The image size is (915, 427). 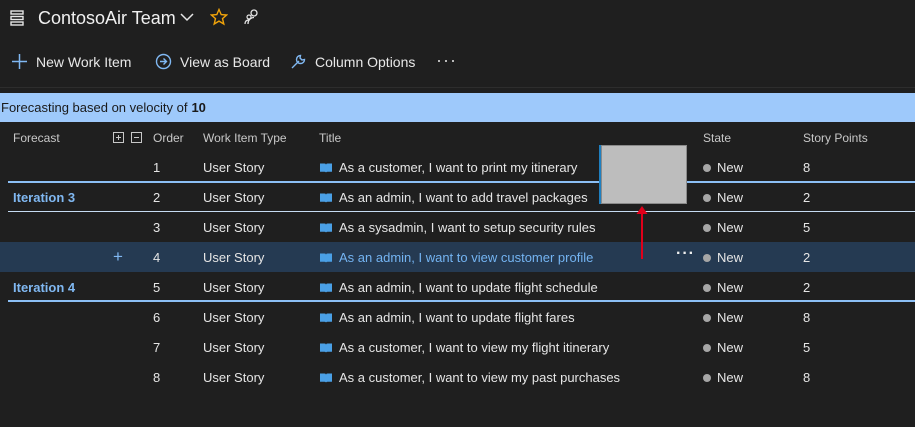 What do you see at coordinates (136, 137) in the screenshot?
I see `collapse-all-icon` at bounding box center [136, 137].